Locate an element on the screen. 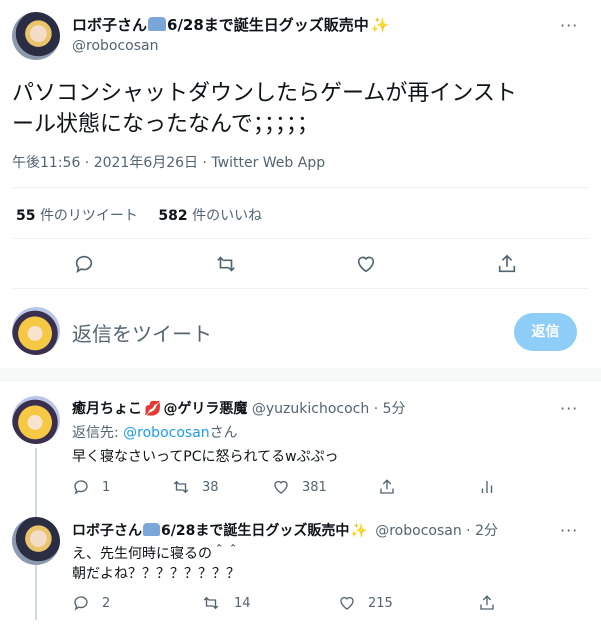 This screenshot has height=626, width=601. tweet-text-line-2: ール状態になったなんで；；；；； is located at coordinates (165, 124).